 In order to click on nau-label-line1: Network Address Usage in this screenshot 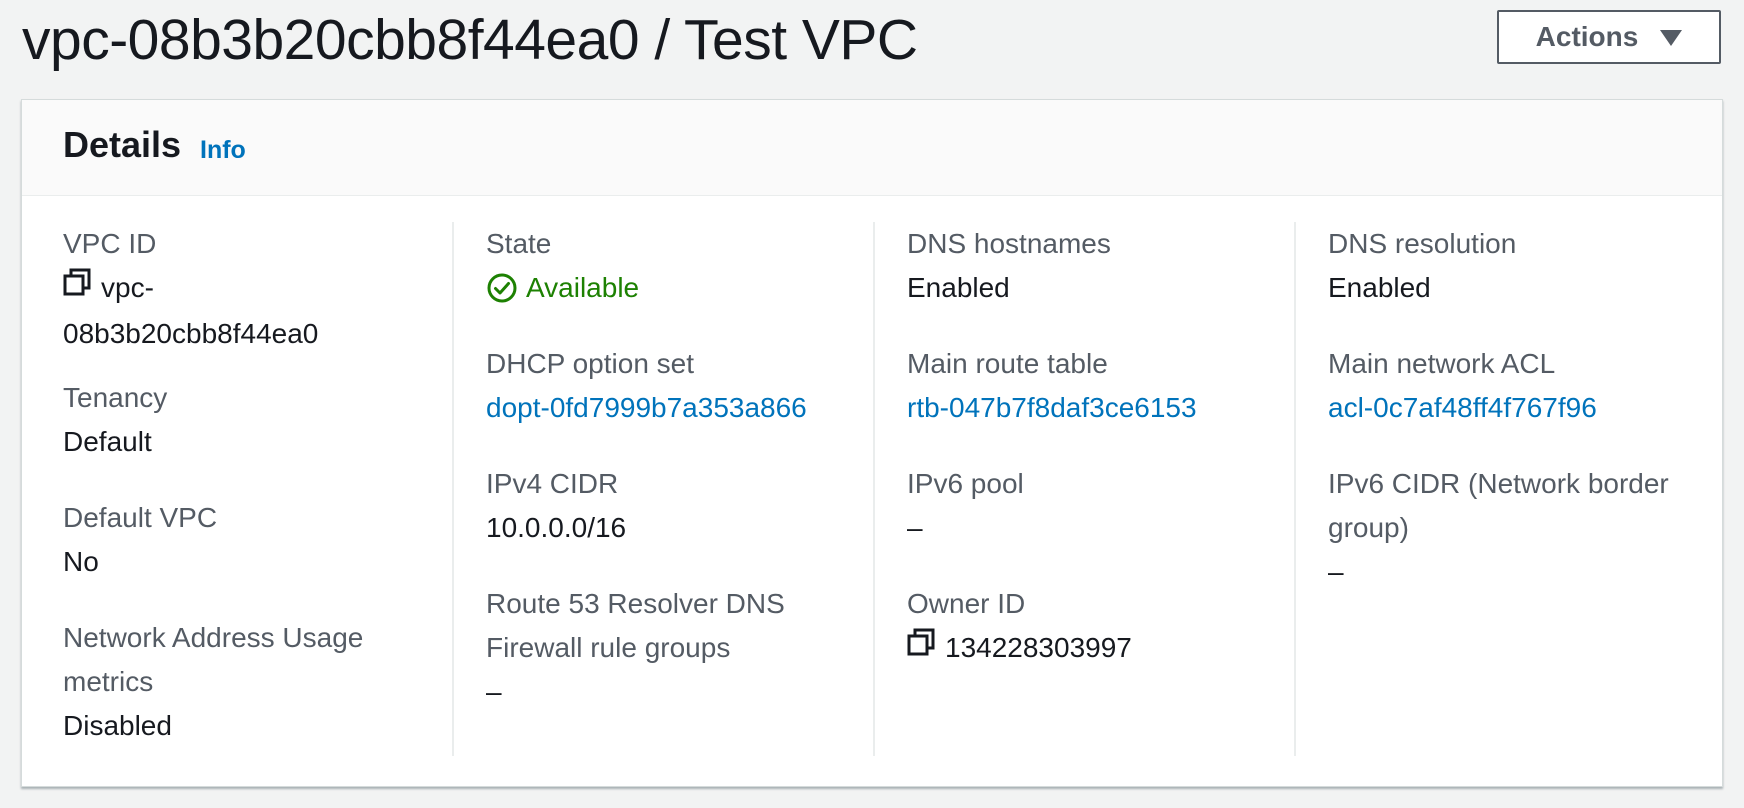, I will do `click(213, 637)`.